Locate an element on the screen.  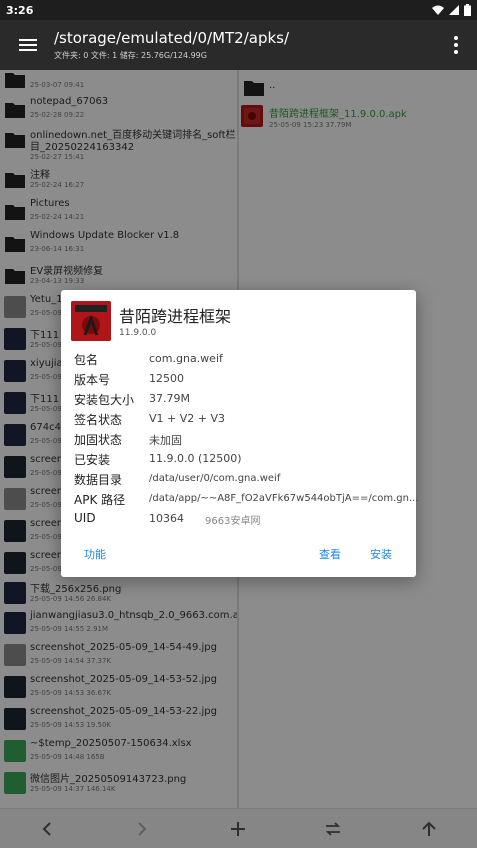
app-icon is located at coordinates (91, 321).